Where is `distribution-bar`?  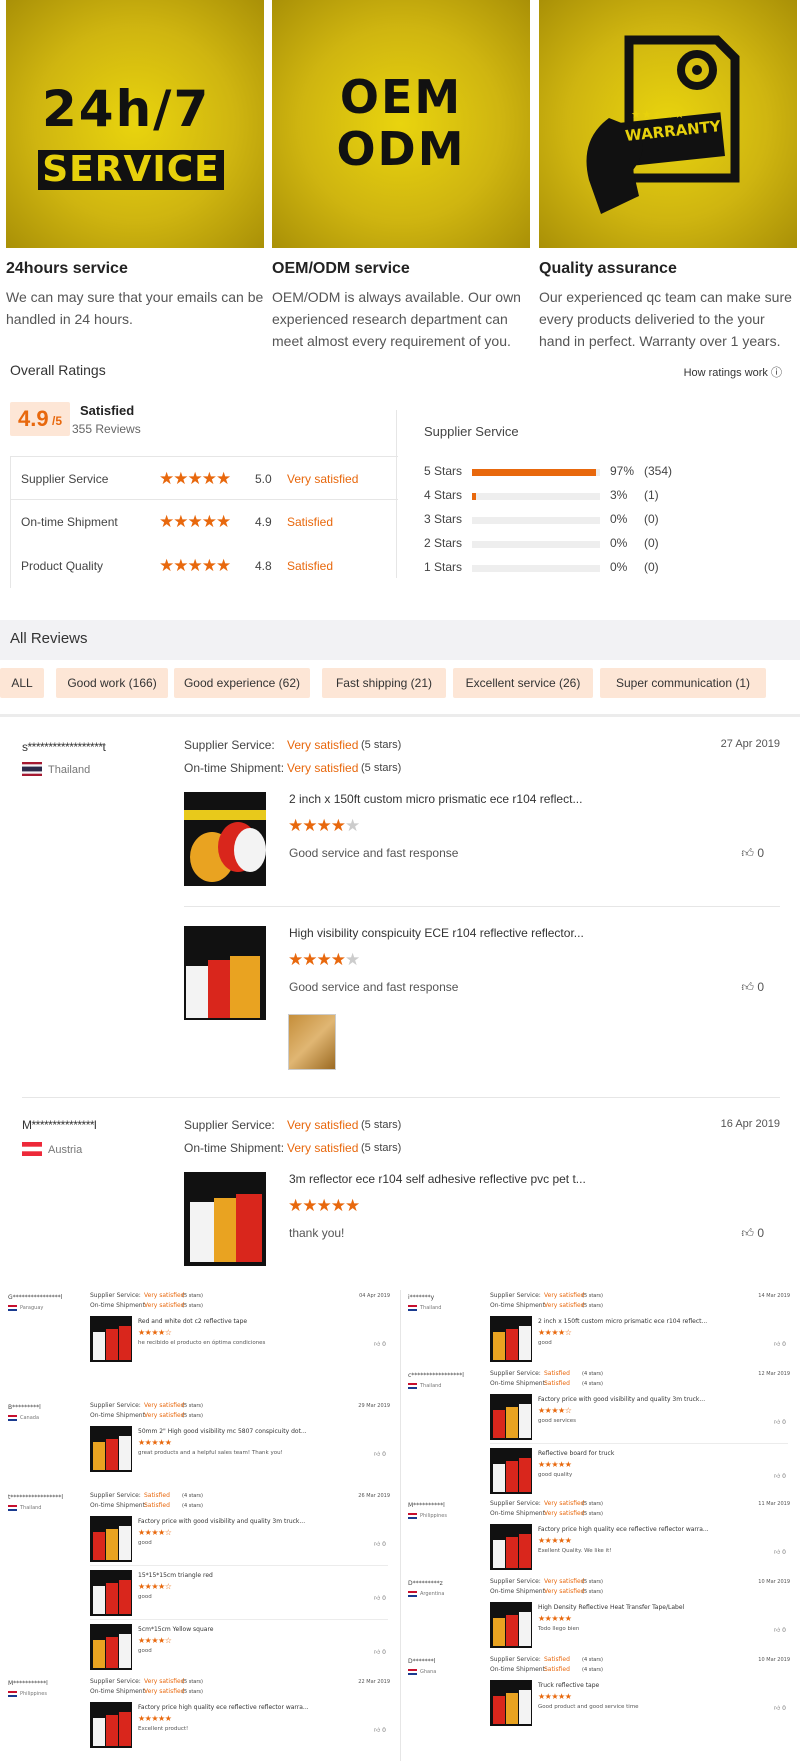
distribution-bar is located at coordinates (536, 520).